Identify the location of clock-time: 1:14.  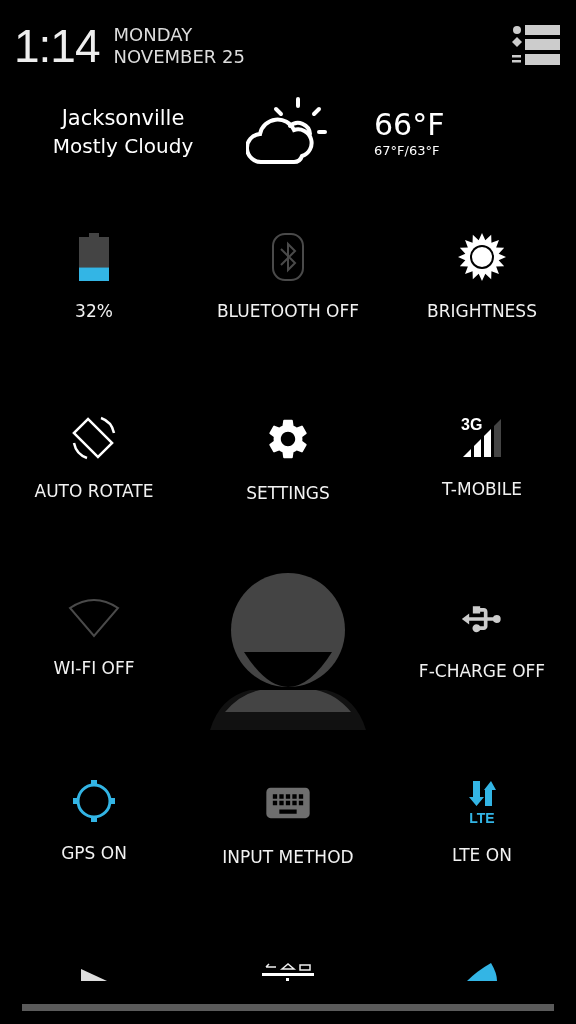
(57, 46).